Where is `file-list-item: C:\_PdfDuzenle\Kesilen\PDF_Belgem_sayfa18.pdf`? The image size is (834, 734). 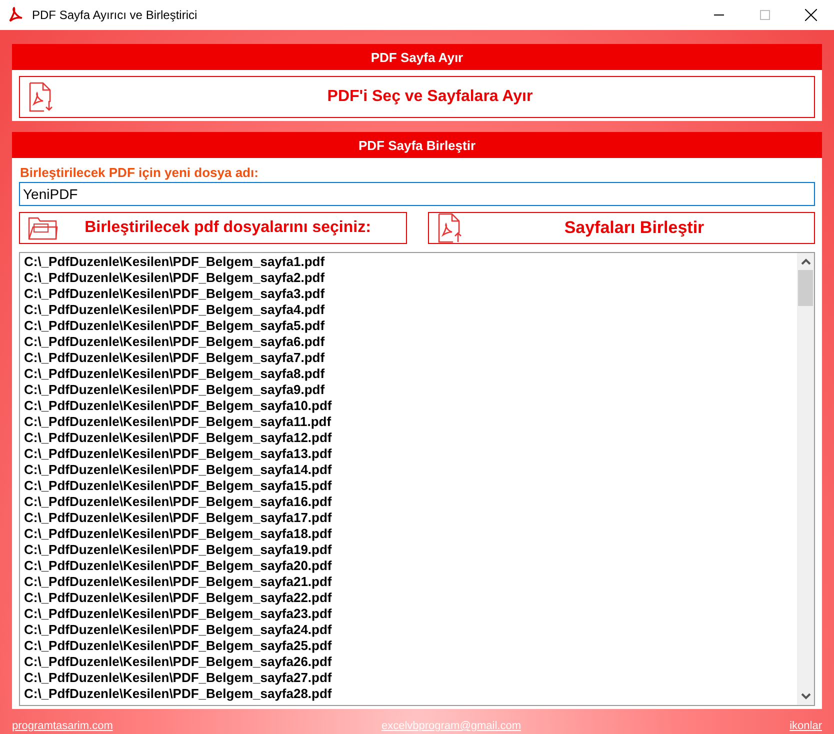 file-list-item: C:\_PdfDuzenle\Kesilen\PDF_Belgem_sayfa18.pdf is located at coordinates (408, 534).